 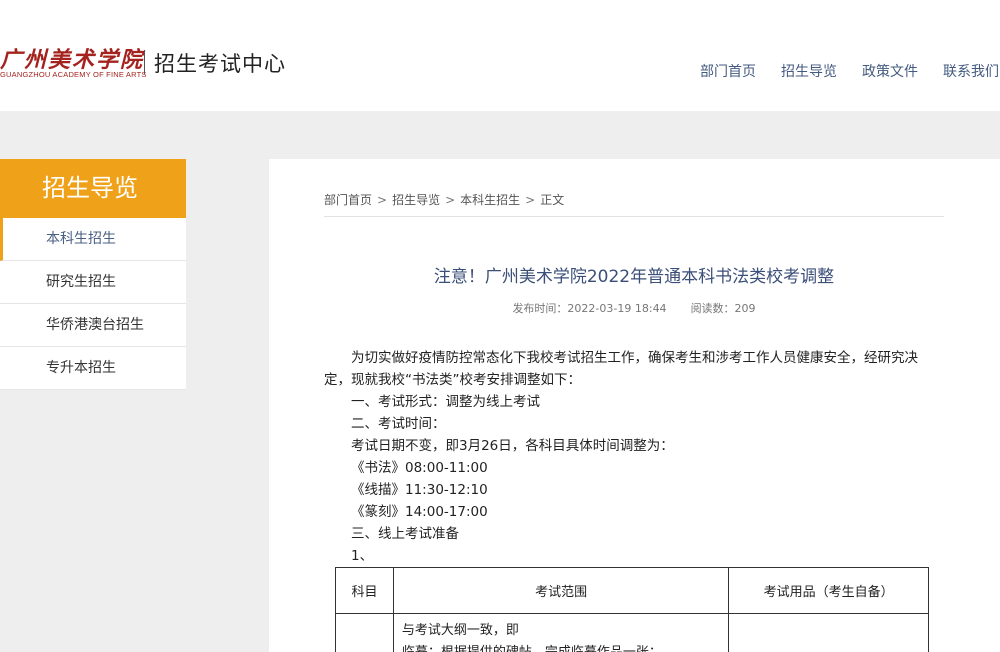 What do you see at coordinates (362, 556) in the screenshot?
I see `article-paragraph: 1、` at bounding box center [362, 556].